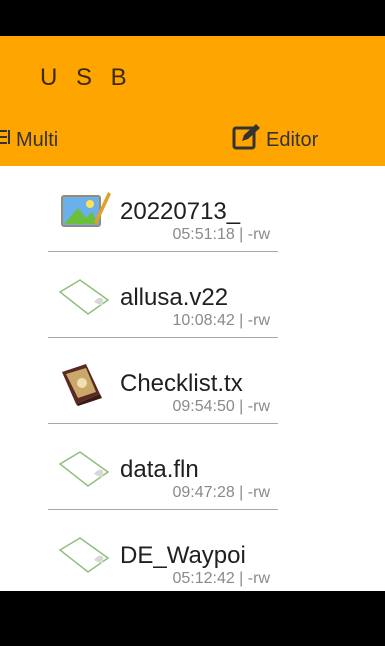 The image size is (385, 646). Describe the element at coordinates (247, 140) in the screenshot. I see `edit-icon` at that location.